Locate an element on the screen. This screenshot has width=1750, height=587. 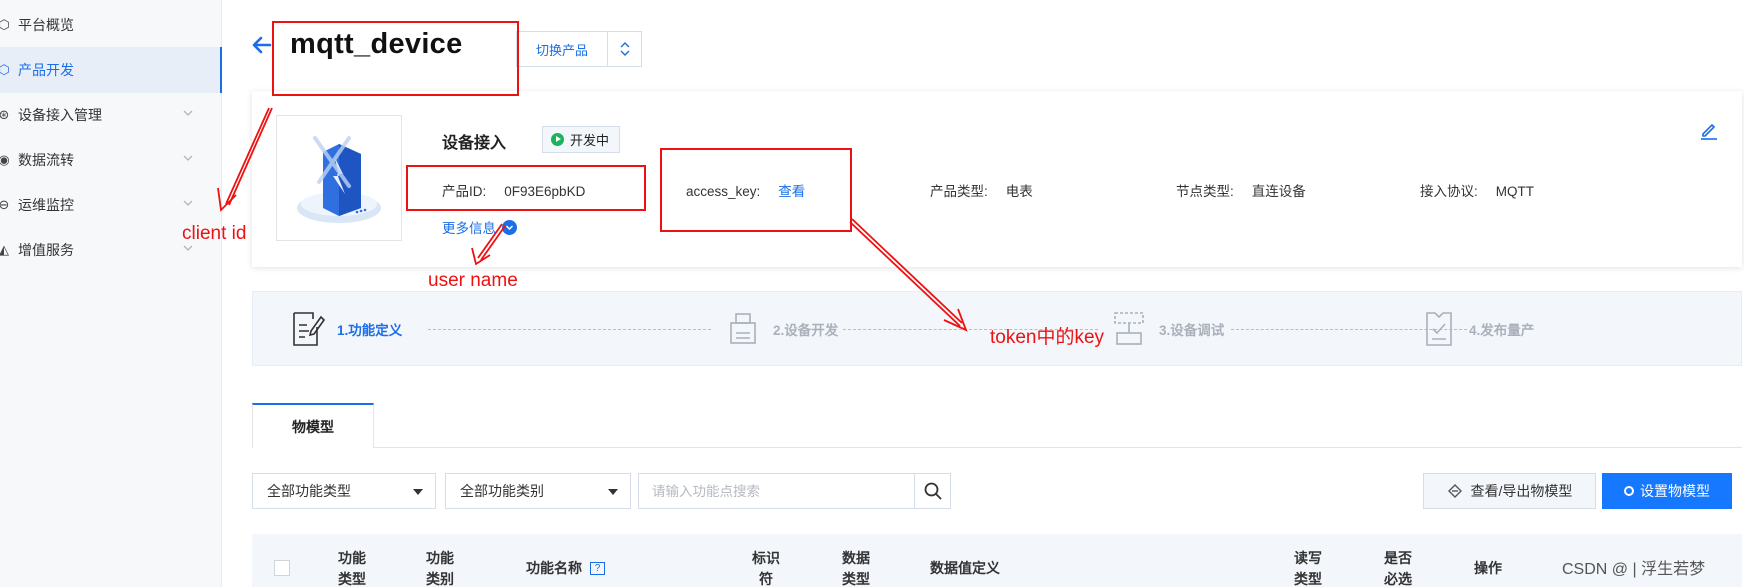
switch-product-toggle is located at coordinates (624, 49).